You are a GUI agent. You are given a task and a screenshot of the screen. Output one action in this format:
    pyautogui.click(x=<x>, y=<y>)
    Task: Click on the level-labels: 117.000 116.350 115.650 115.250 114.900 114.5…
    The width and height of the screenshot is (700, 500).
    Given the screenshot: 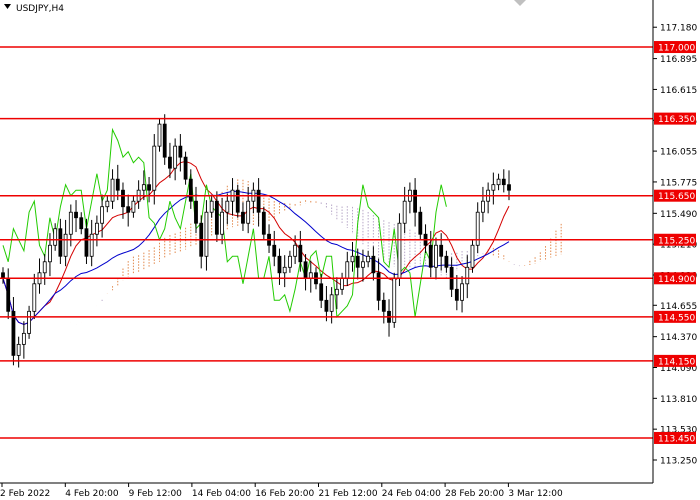 What is the action you would take?
    pyautogui.click(x=675, y=242)
    